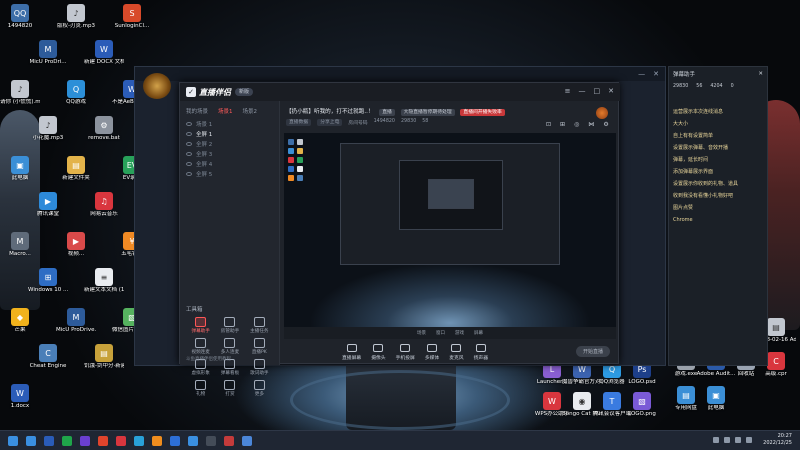 Image resolution: width=800 pixels, height=450 pixels. Describe the element at coordinates (104, 281) in the screenshot. I see `desktop-icon: ≡新建文本文档 (14).txt` at that location.